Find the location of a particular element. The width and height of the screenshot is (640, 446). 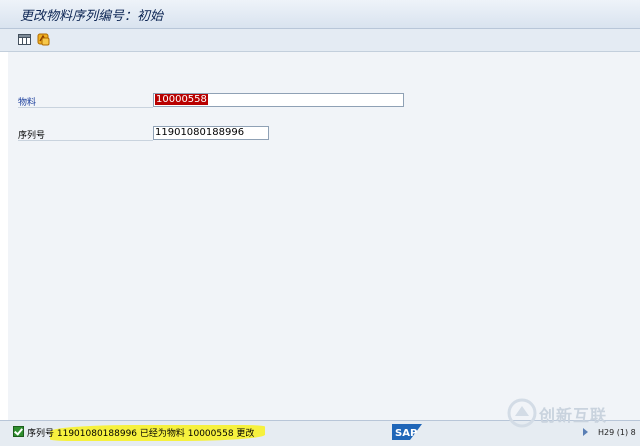

serial-label-underline is located at coordinates (85, 140).